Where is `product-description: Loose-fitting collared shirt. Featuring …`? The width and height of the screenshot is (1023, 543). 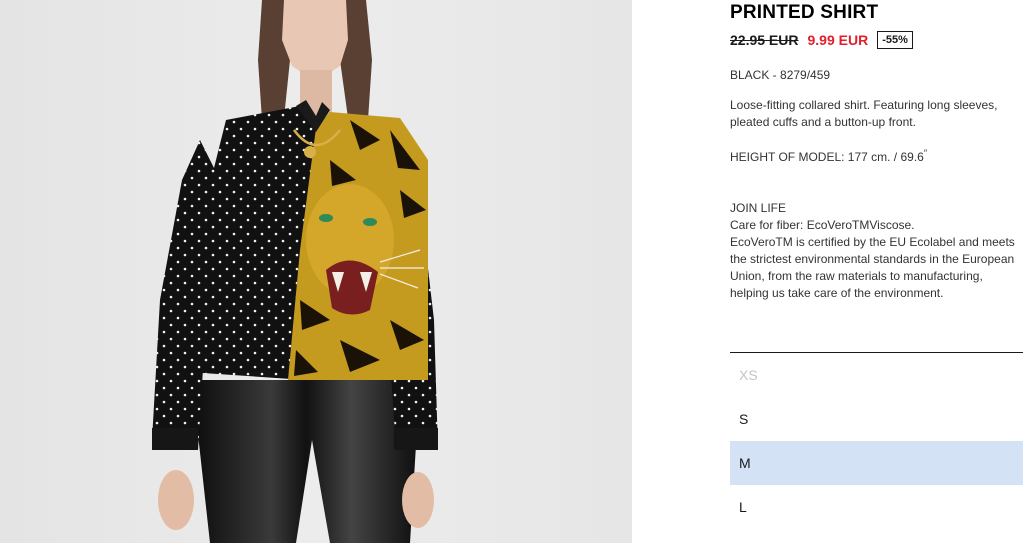 product-description: Loose-fitting collared shirt. Featuring … is located at coordinates (864, 113).